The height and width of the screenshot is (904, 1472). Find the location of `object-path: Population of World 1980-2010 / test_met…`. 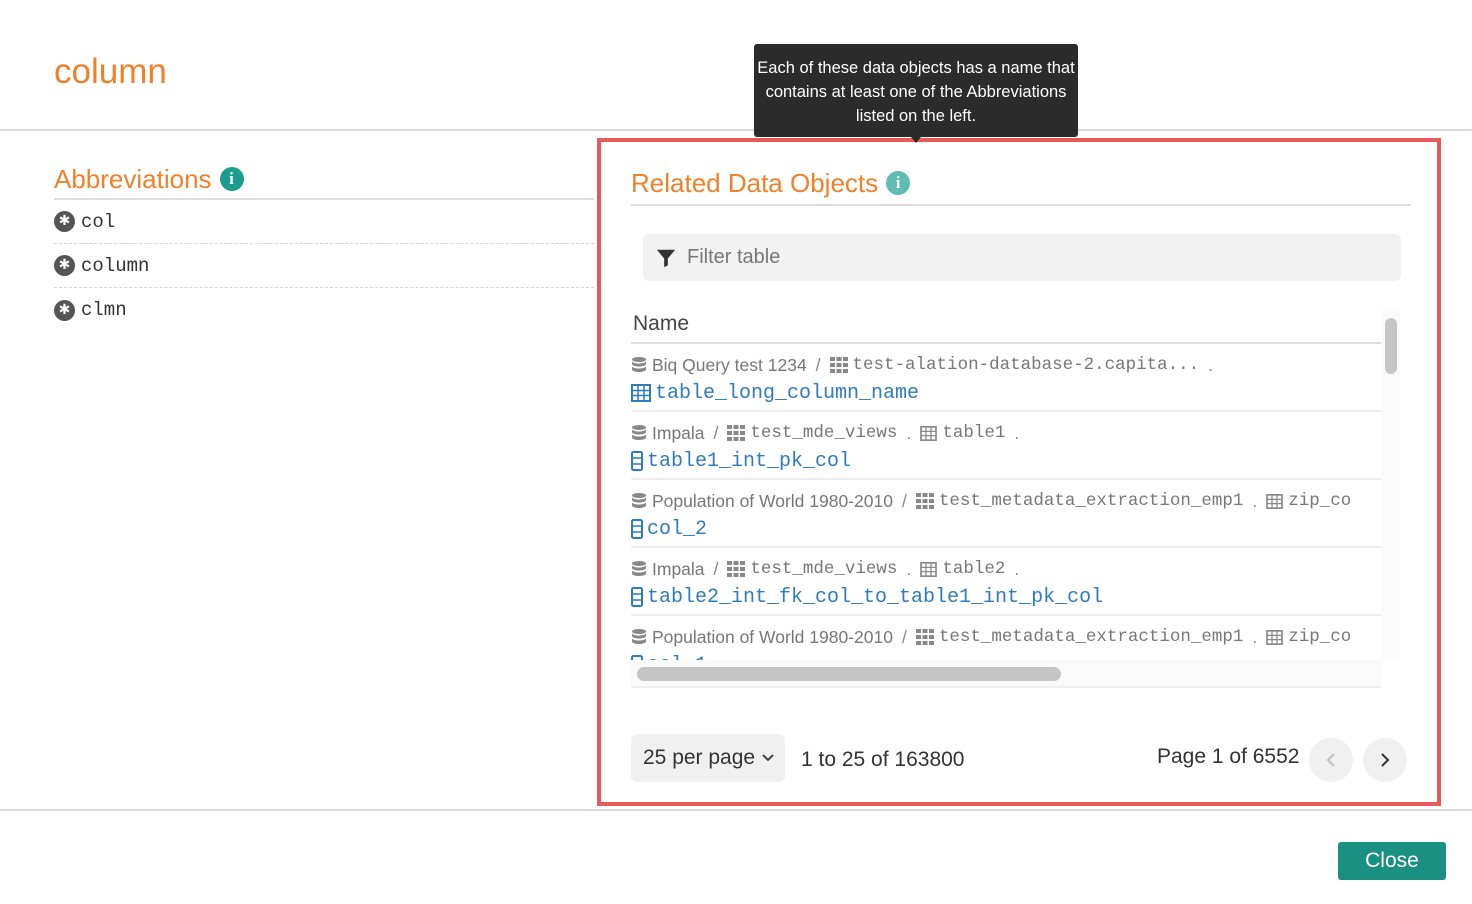

object-path: Population of World 1980-2010 / test_met… is located at coordinates (1006, 637).